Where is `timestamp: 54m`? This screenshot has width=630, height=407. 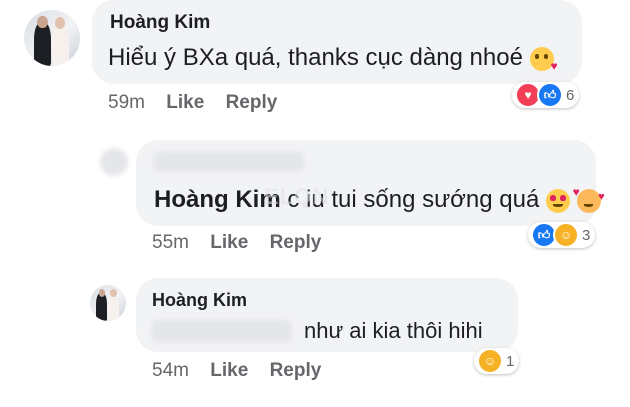 timestamp: 54m is located at coordinates (170, 370).